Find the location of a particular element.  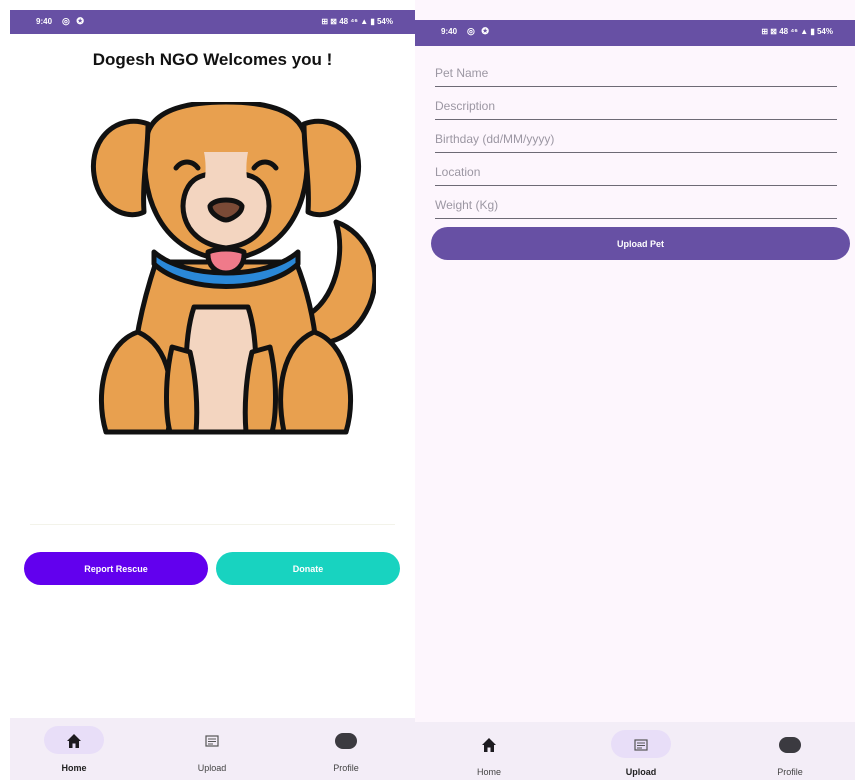

upload-pet-button: Upload Pet is located at coordinates (640, 243).